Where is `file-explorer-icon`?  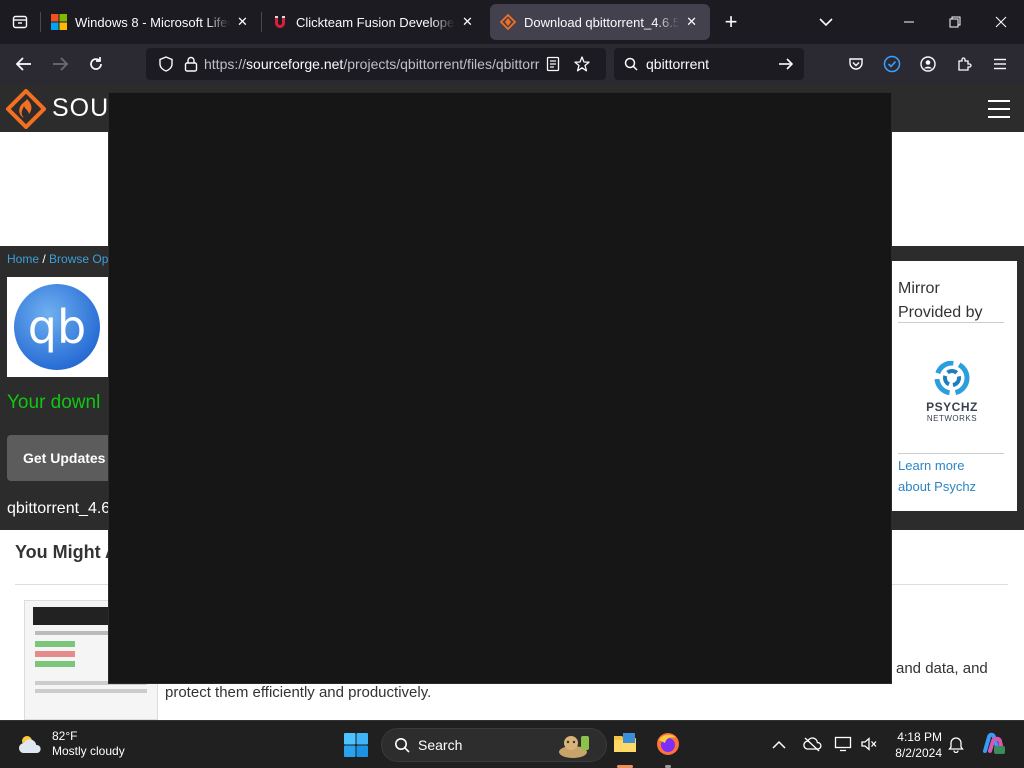 file-explorer-icon is located at coordinates (625, 742).